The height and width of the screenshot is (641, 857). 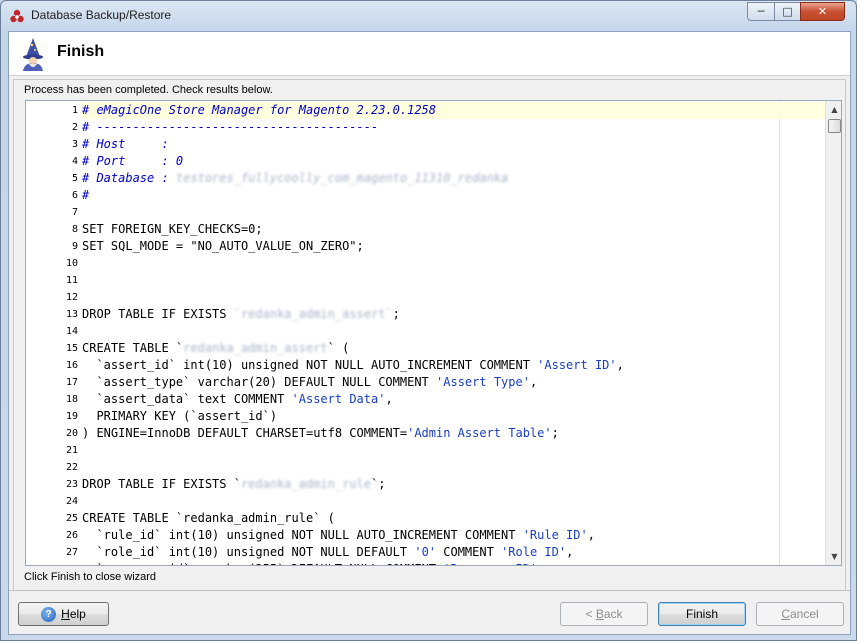 What do you see at coordinates (555, 535) in the screenshot?
I see `code-token: 'Rule ID'` at bounding box center [555, 535].